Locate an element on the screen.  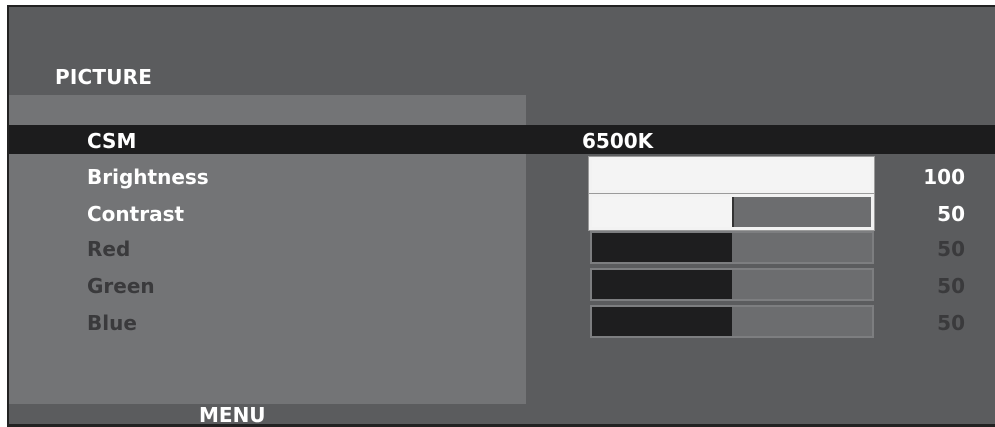
brightness-value: 100 is located at coordinates (944, 177).